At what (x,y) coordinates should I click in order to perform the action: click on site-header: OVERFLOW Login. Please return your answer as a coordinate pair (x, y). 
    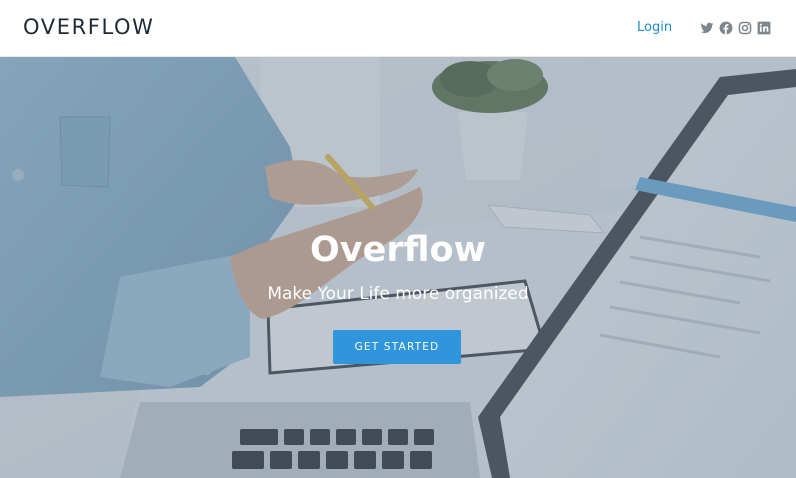
    Looking at the image, I should click on (398, 28).